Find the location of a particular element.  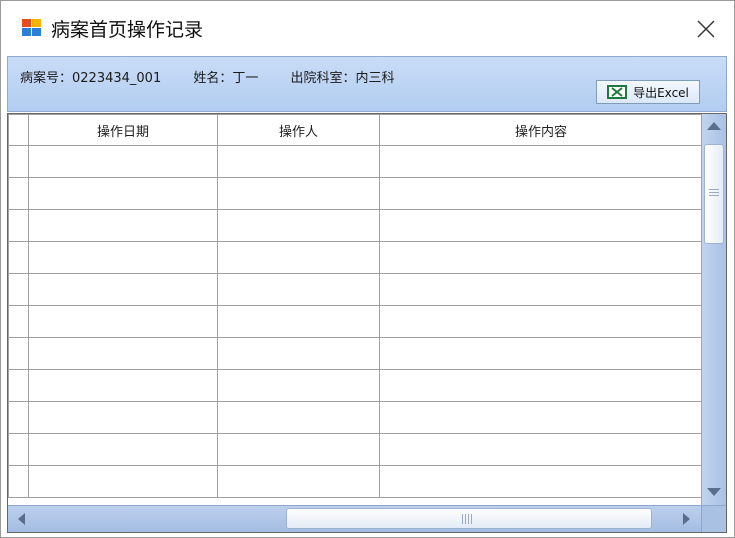

column-header-content: 操作内容 is located at coordinates (541, 130).